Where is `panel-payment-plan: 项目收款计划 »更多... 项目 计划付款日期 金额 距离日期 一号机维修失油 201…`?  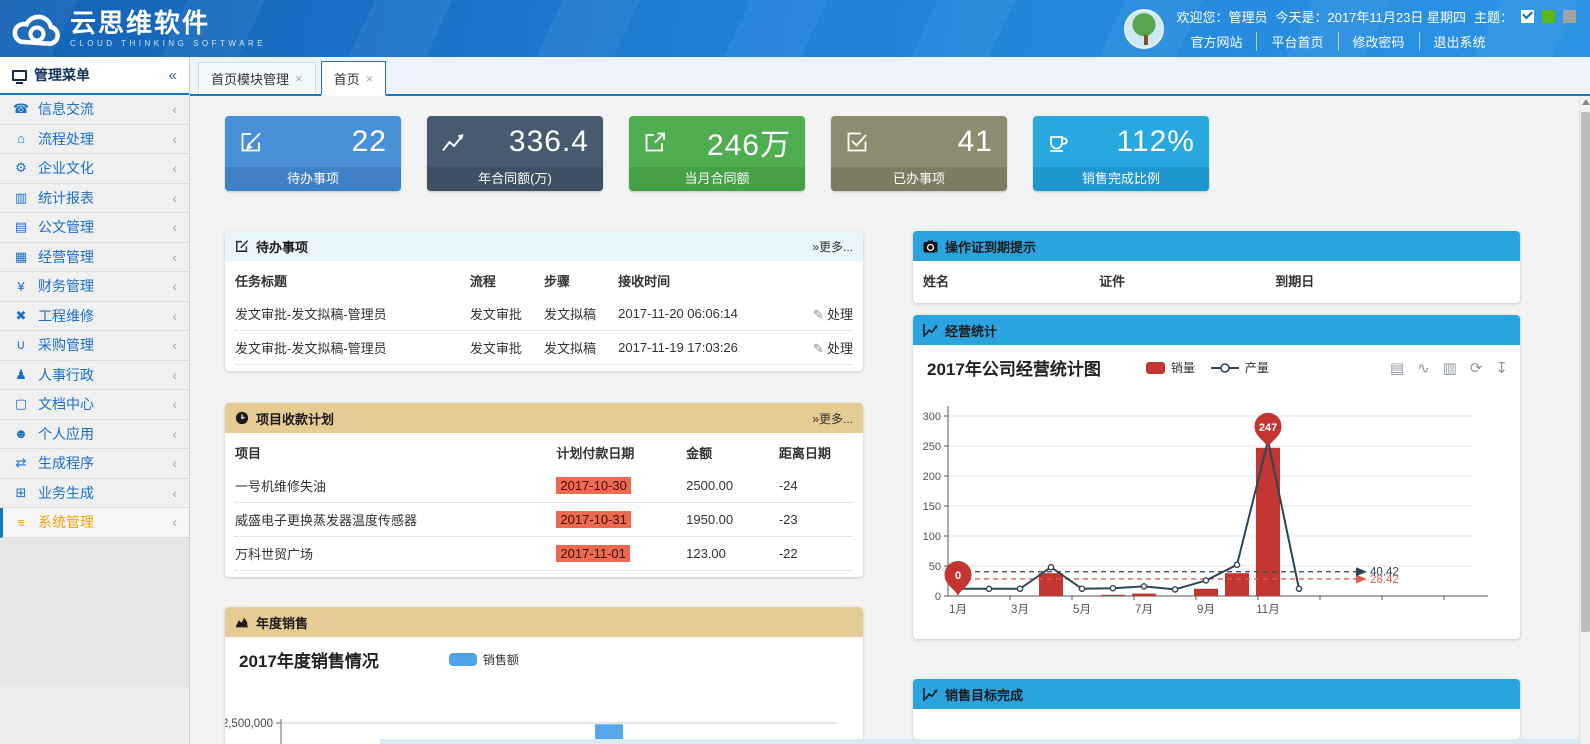 panel-payment-plan: 项目收款计划 »更多... 项目 计划付款日期 金额 距离日期 一号机维修失油 201… is located at coordinates (544, 490).